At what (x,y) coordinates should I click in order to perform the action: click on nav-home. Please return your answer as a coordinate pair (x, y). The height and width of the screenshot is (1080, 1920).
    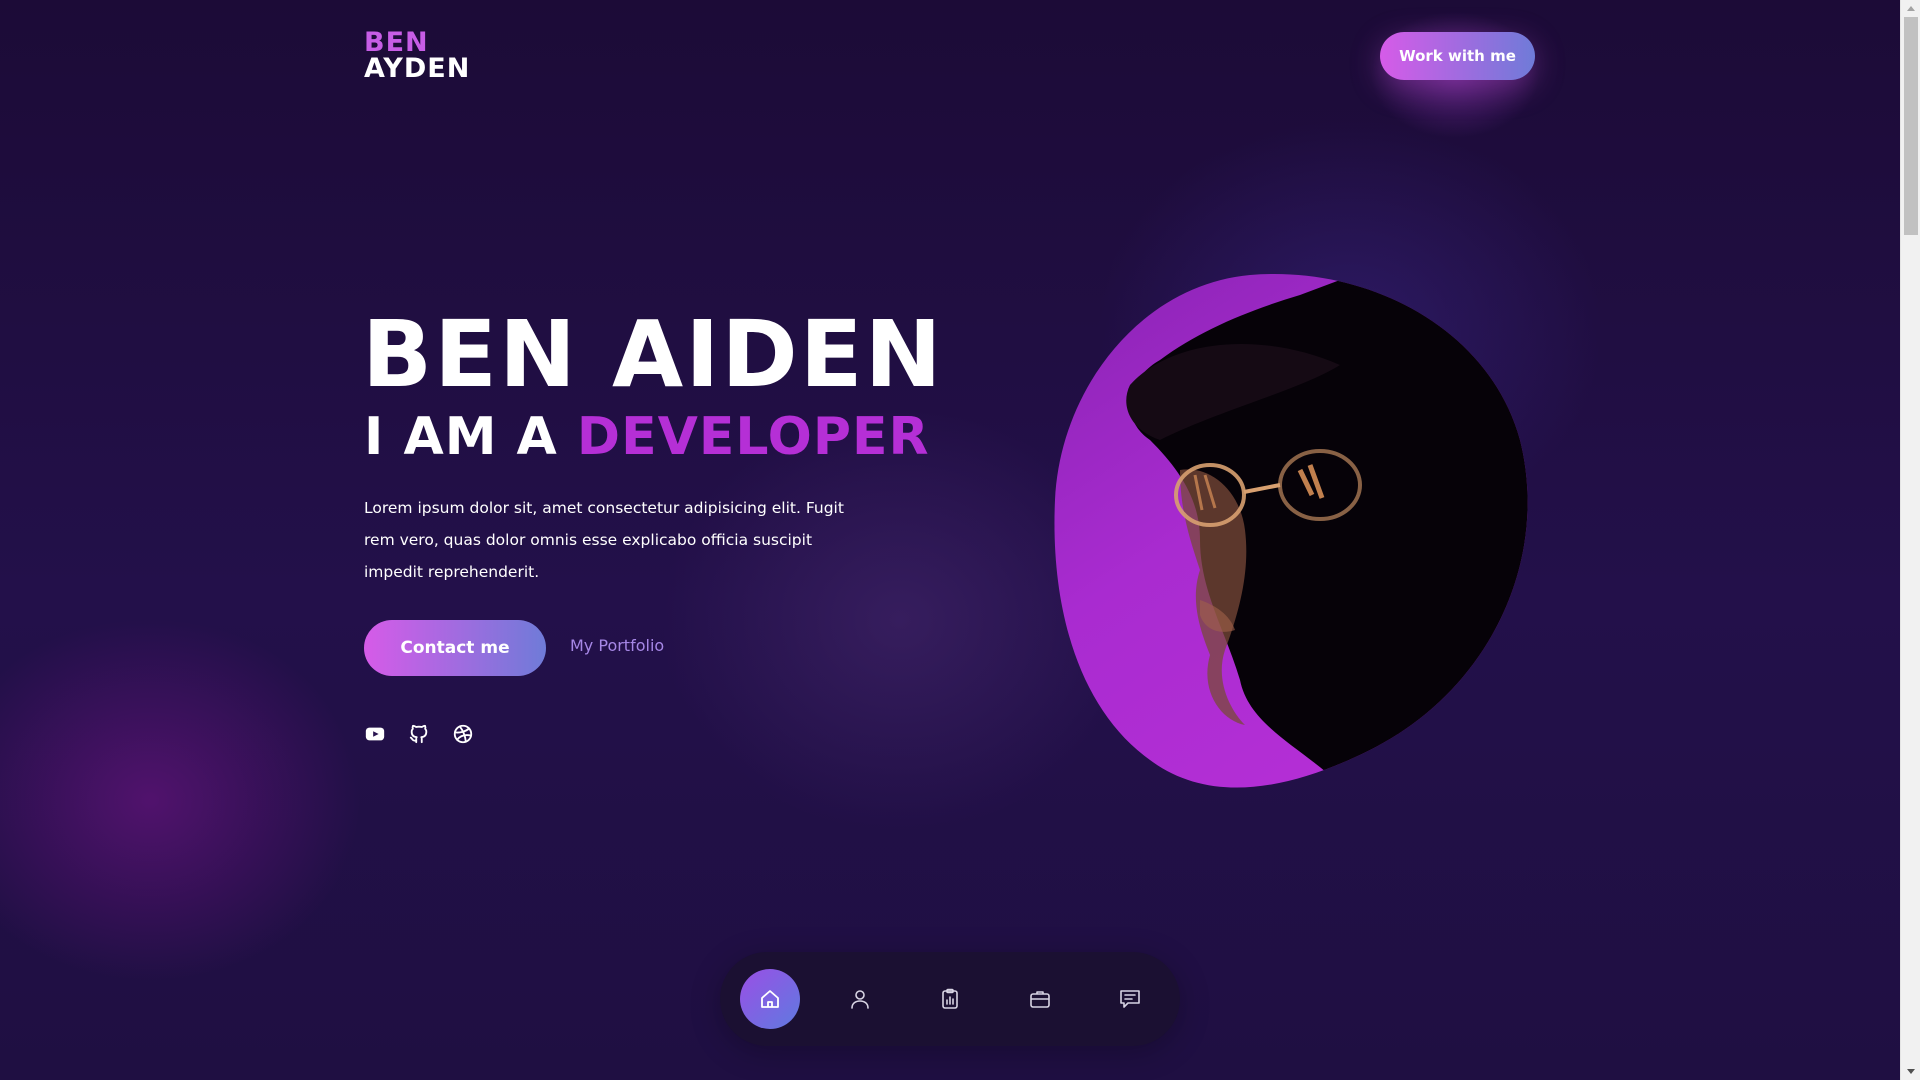
    Looking at the image, I should click on (770, 999).